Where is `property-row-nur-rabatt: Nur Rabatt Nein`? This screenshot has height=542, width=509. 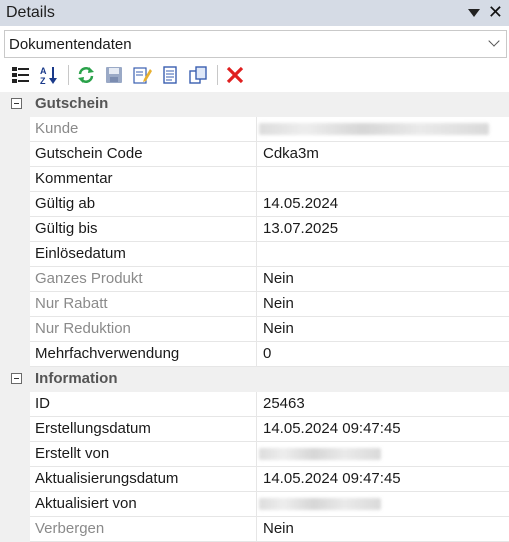 property-row-nur-rabatt: Nur Rabatt Nein is located at coordinates (254, 304).